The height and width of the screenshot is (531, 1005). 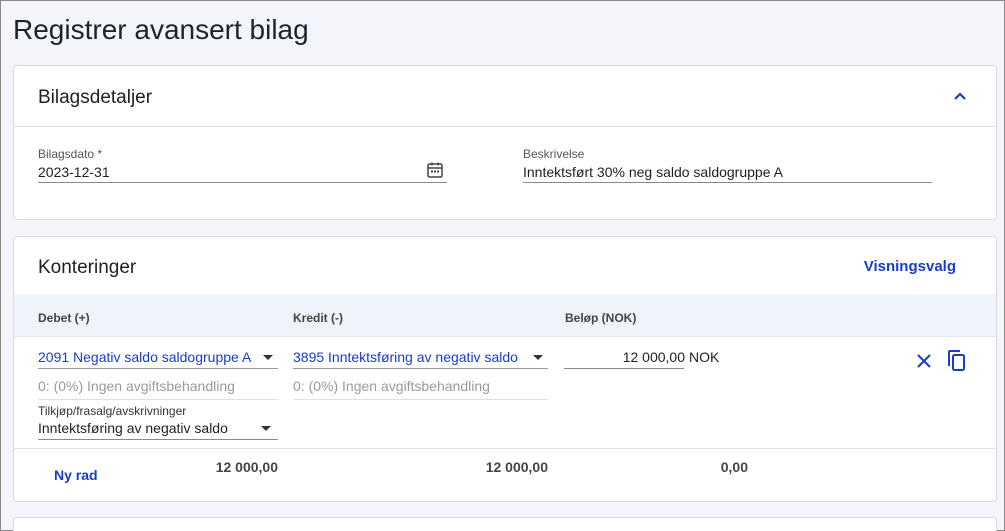 I want to click on currency-label: NOK, so click(x=704, y=357).